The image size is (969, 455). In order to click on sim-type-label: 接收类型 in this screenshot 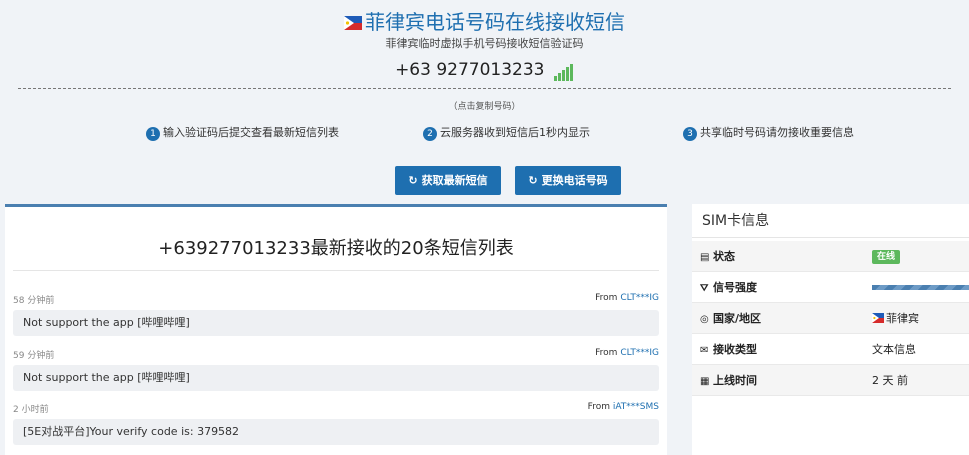, I will do `click(735, 349)`.